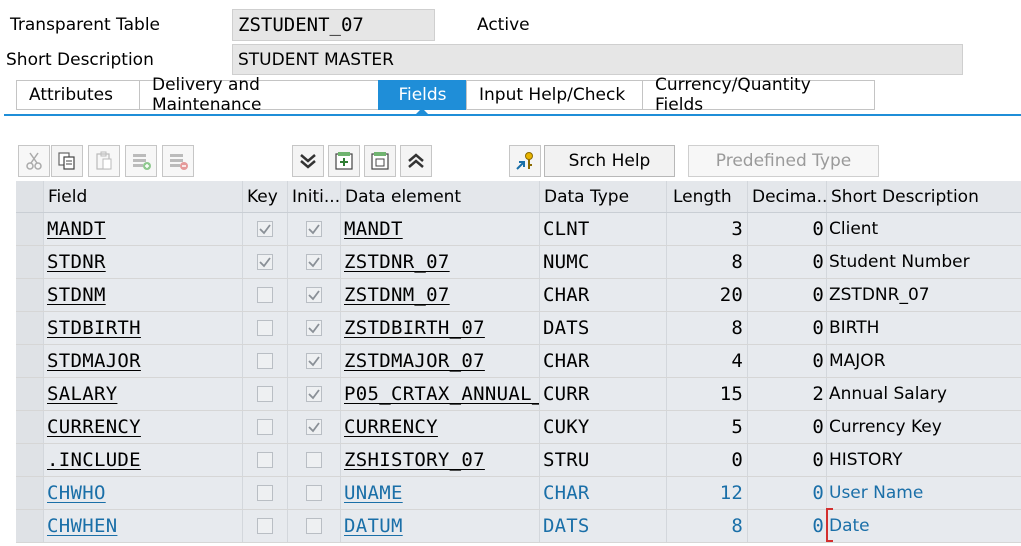 This screenshot has width=1021, height=546. I want to click on col-header-key: Key, so click(265, 196).